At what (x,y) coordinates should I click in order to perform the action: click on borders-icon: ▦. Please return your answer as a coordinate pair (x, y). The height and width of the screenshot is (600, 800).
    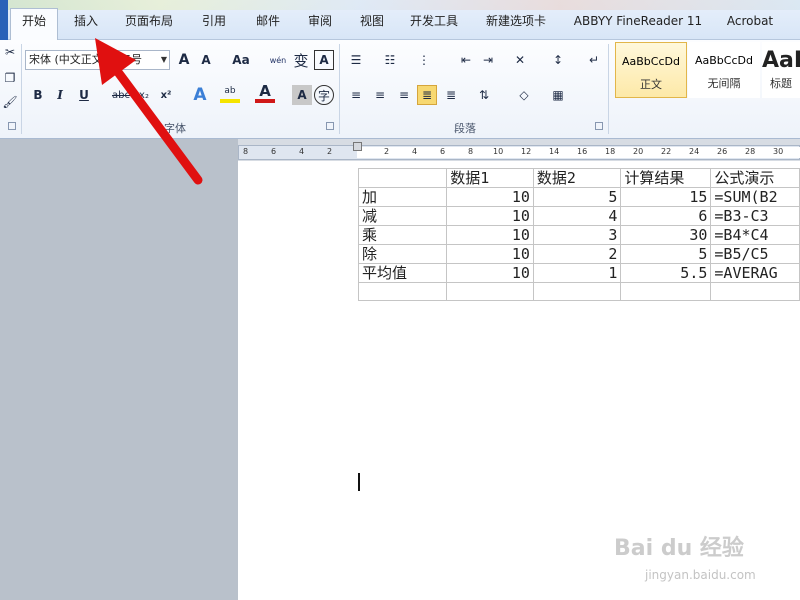
    Looking at the image, I should click on (558, 95).